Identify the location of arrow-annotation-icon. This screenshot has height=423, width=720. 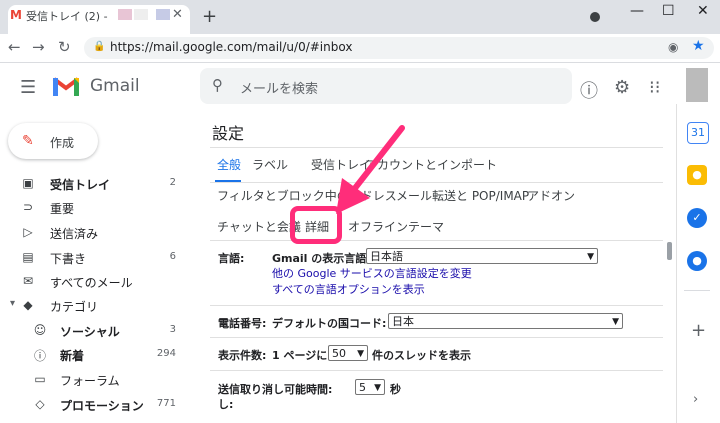
(370, 169).